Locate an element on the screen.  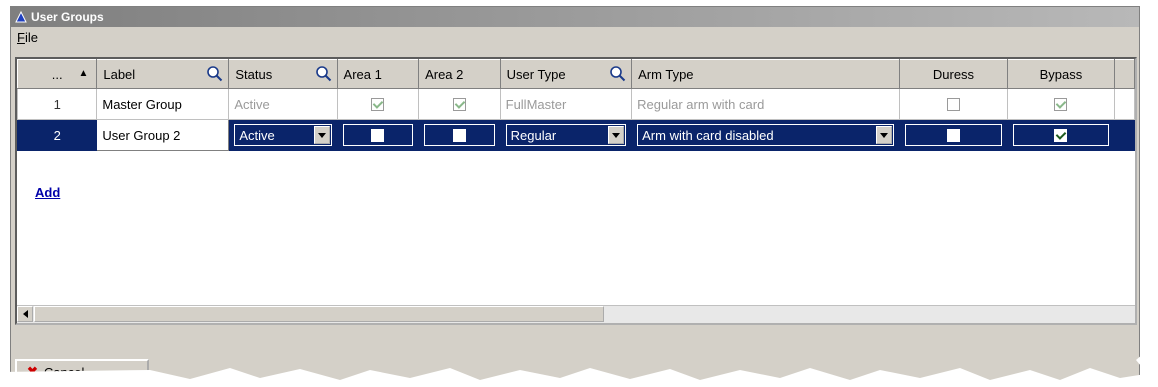
user-type-dropdown-button is located at coordinates (616, 135).